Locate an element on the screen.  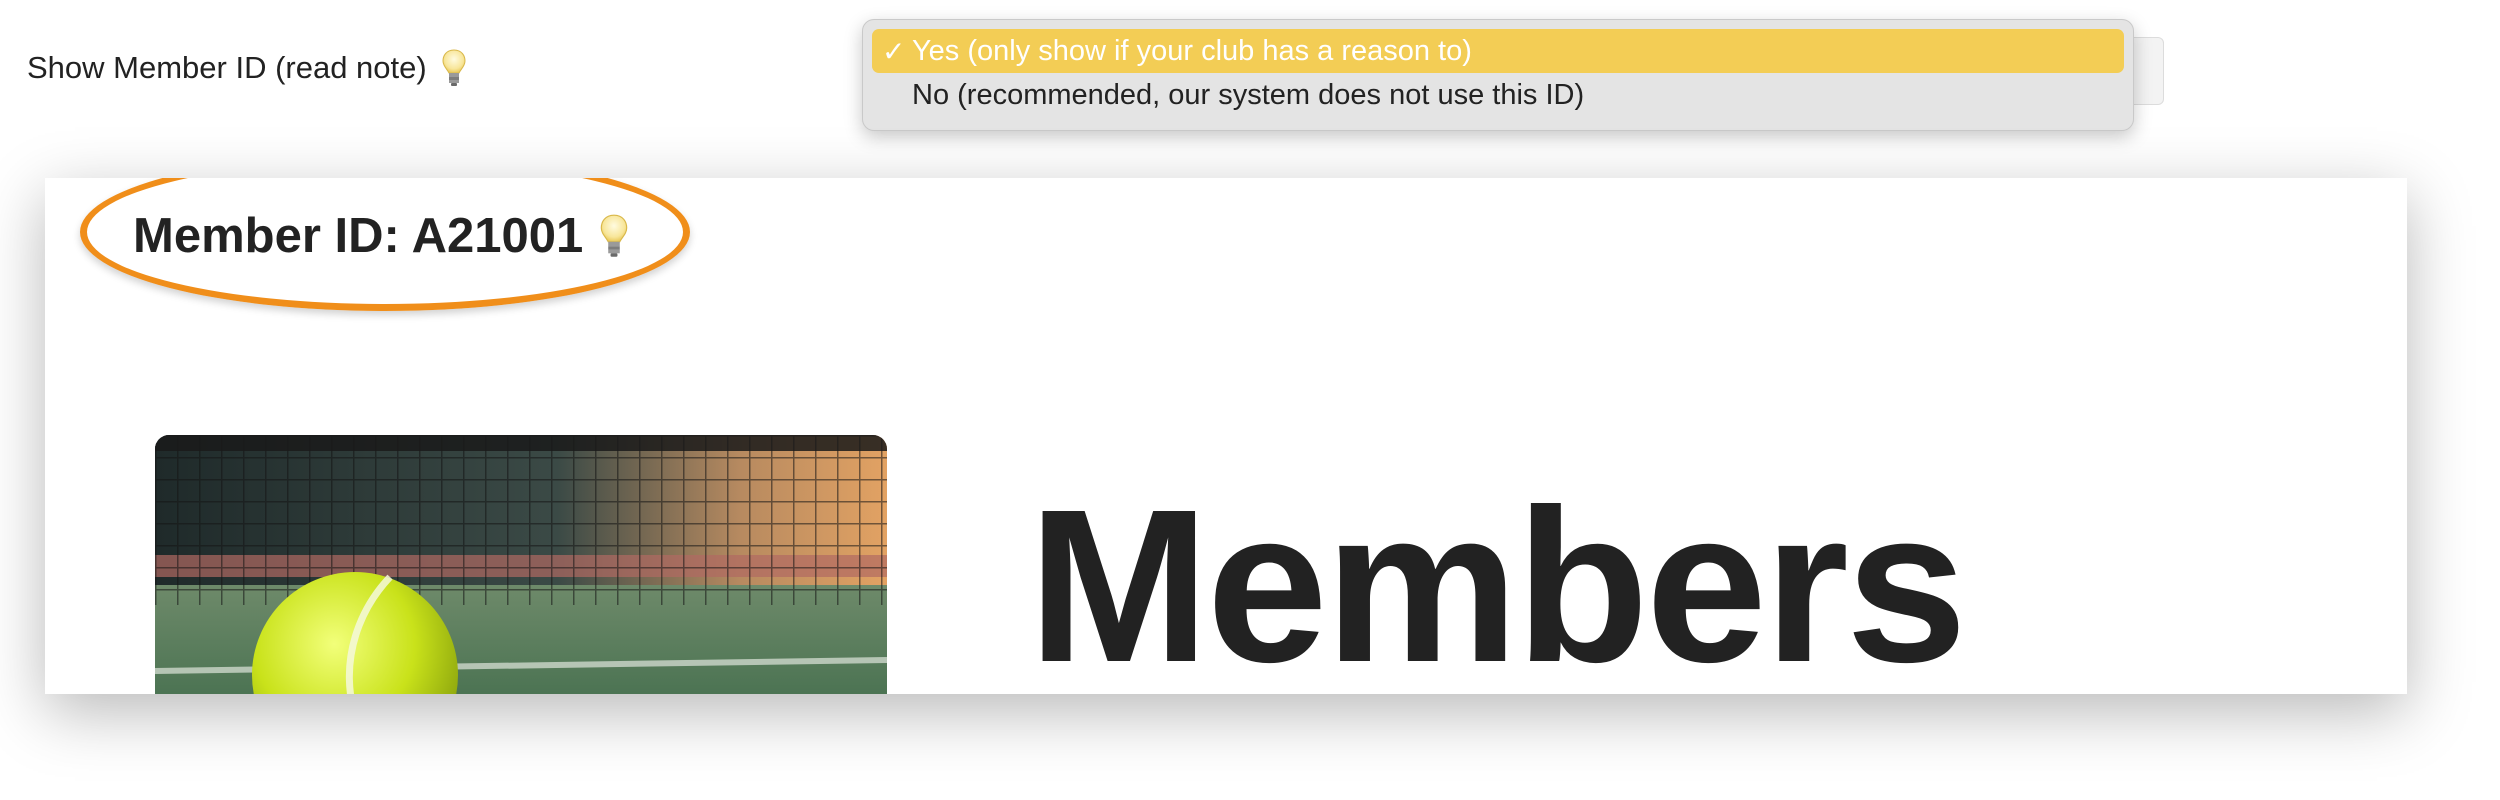
setting-label-text: Show Member ID (read note) is located at coordinates (227, 67).